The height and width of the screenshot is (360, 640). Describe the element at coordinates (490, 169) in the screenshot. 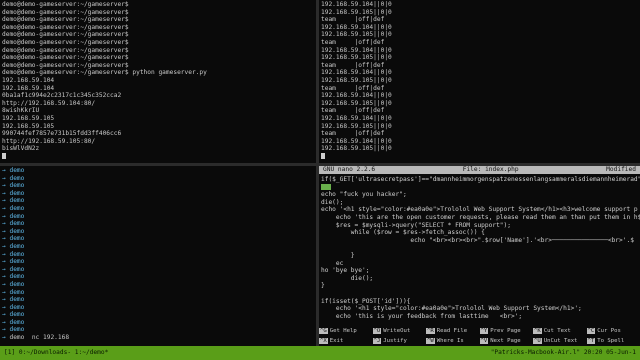

I see `nano-filename: File: index.php` at that location.